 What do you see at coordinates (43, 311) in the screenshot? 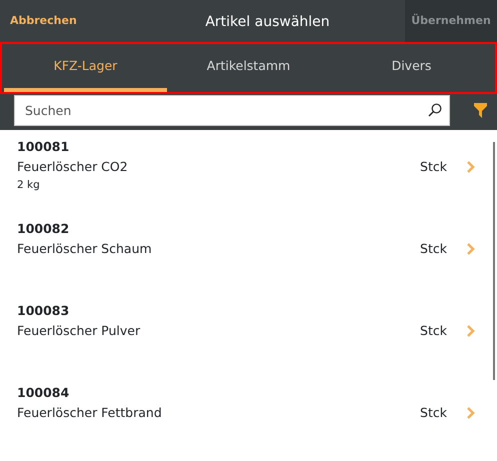
I see `article-number: 100083` at bounding box center [43, 311].